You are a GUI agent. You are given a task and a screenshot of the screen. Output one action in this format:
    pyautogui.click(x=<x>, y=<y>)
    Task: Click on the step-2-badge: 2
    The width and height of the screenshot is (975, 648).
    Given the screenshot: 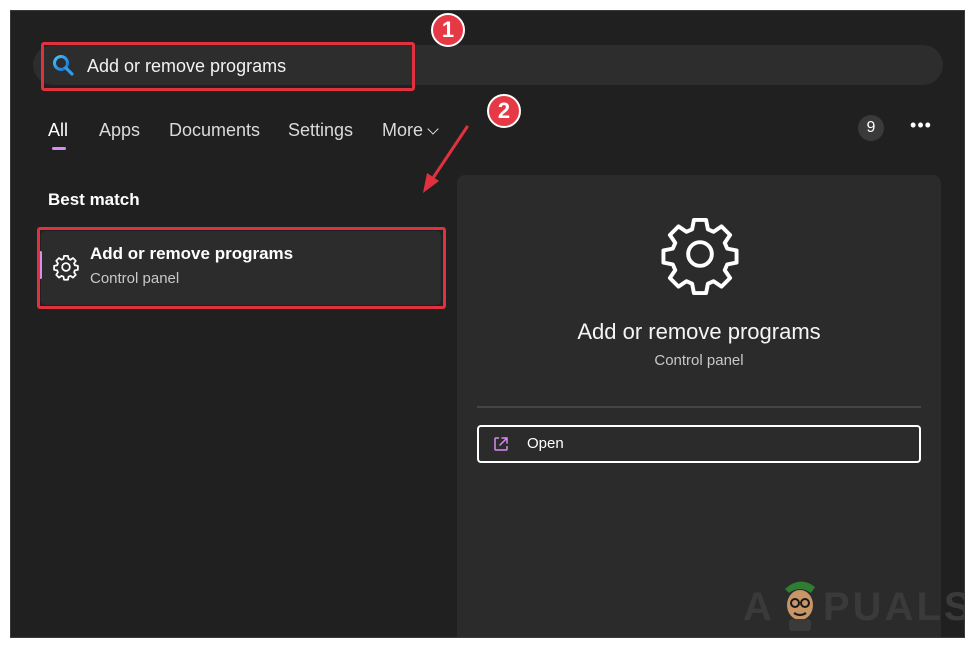 What is the action you would take?
    pyautogui.click(x=504, y=111)
    